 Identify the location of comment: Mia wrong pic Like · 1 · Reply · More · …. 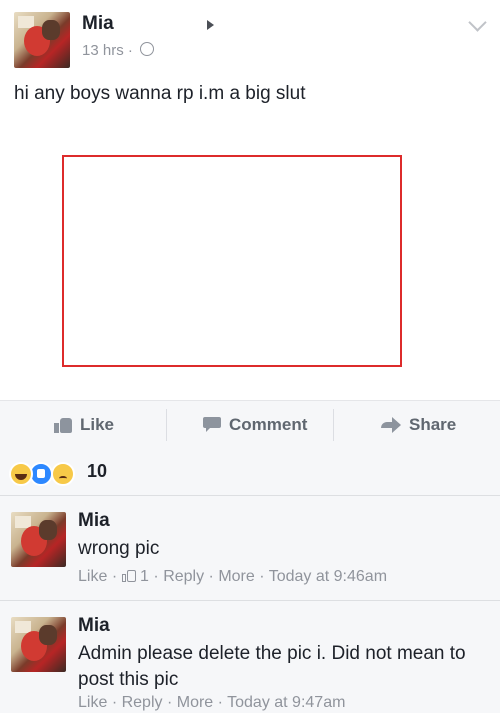
(250, 548).